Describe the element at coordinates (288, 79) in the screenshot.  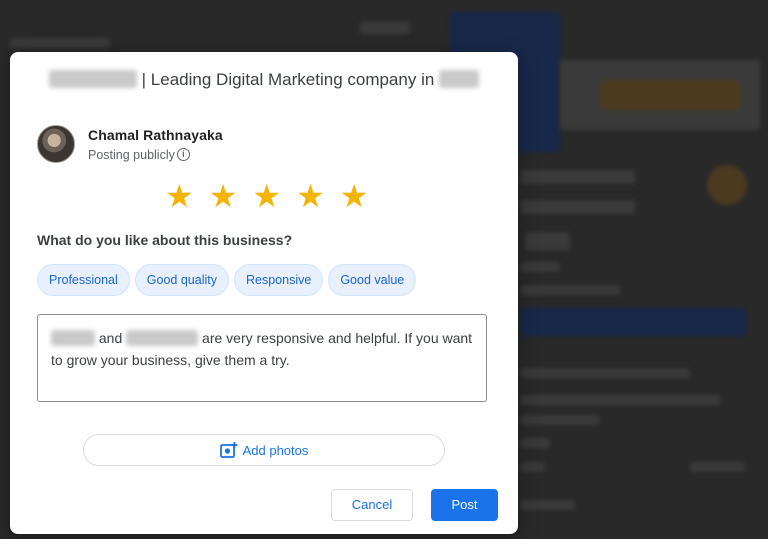
I see `dialog-title-text: | Leading Digital Marketing company in` at that location.